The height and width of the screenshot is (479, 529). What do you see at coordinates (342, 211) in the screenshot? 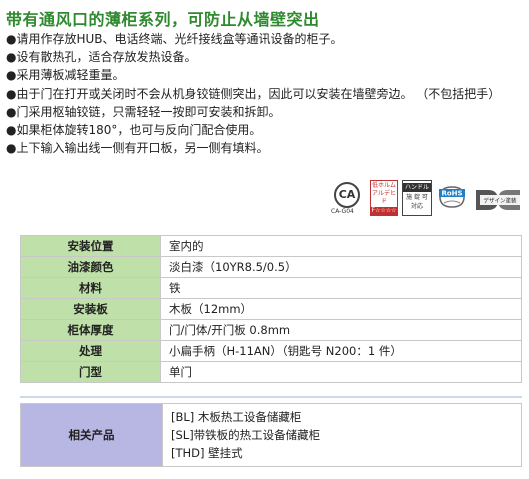
I see `ca-certification-code: CA-G04` at bounding box center [342, 211].